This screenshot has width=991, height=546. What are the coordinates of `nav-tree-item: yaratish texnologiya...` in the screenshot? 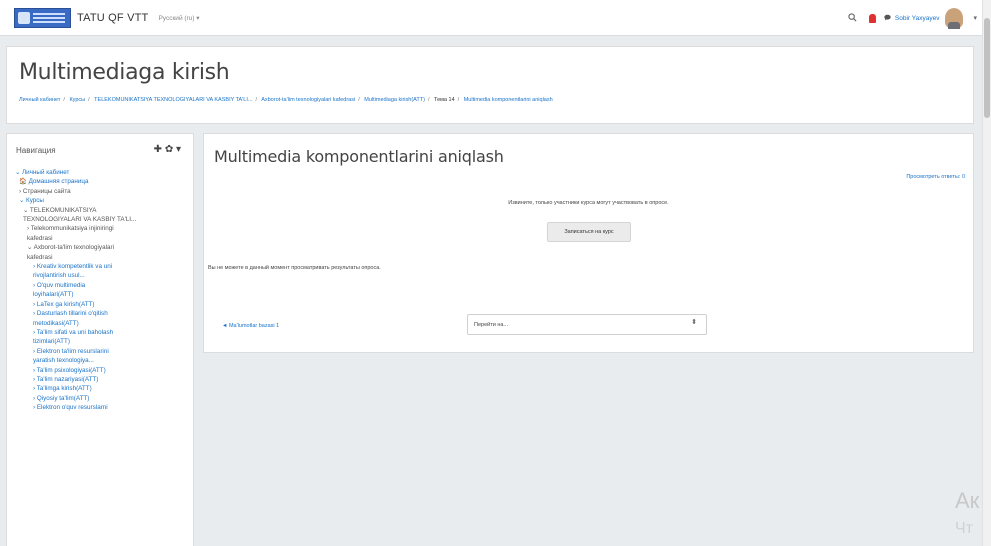 It's located at (101, 360).